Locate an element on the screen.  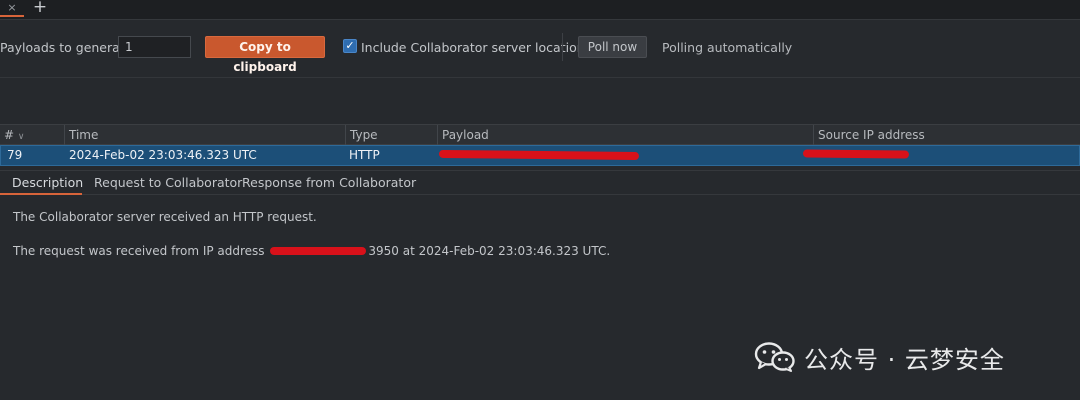
wechat-icon is located at coordinates (775, 357).